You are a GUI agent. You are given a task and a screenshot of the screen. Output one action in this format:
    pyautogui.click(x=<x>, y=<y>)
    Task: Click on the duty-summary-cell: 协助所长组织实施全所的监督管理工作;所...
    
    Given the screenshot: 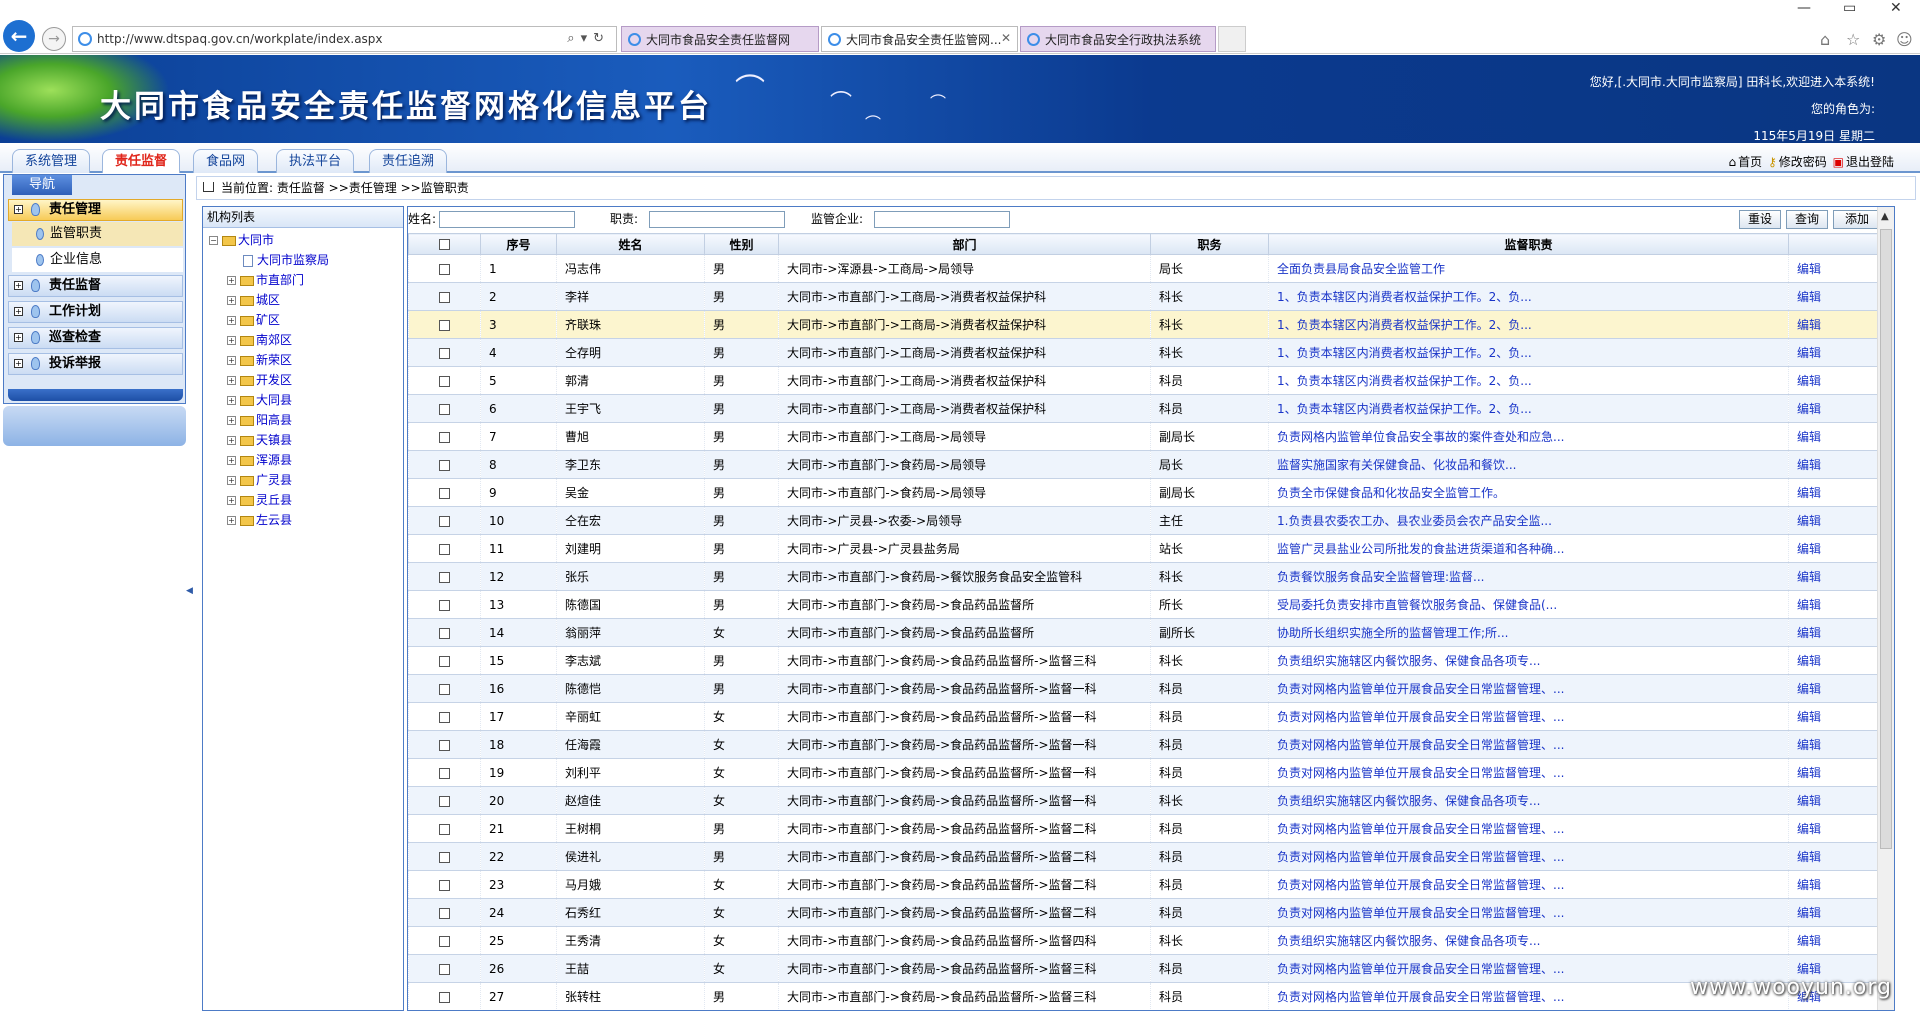 What is the action you would take?
    pyautogui.click(x=1528, y=632)
    